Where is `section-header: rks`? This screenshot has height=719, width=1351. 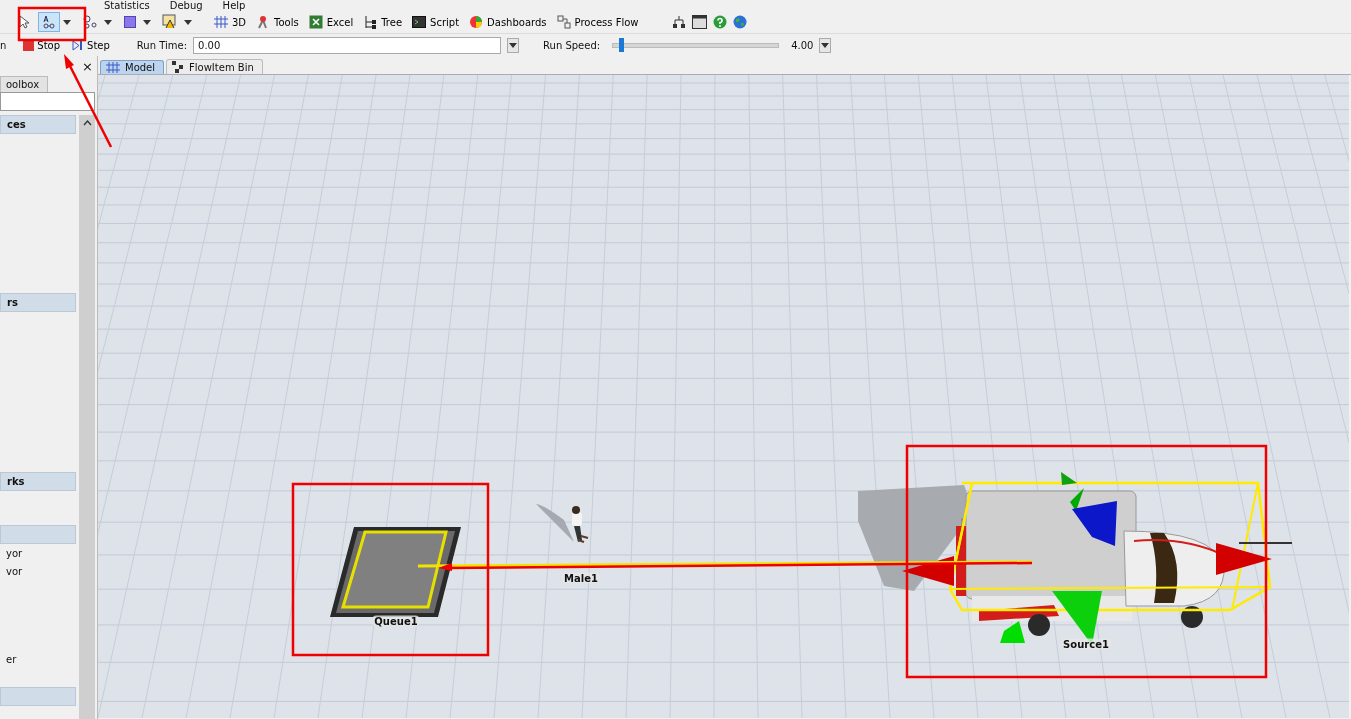
section-header: rks is located at coordinates (38, 481).